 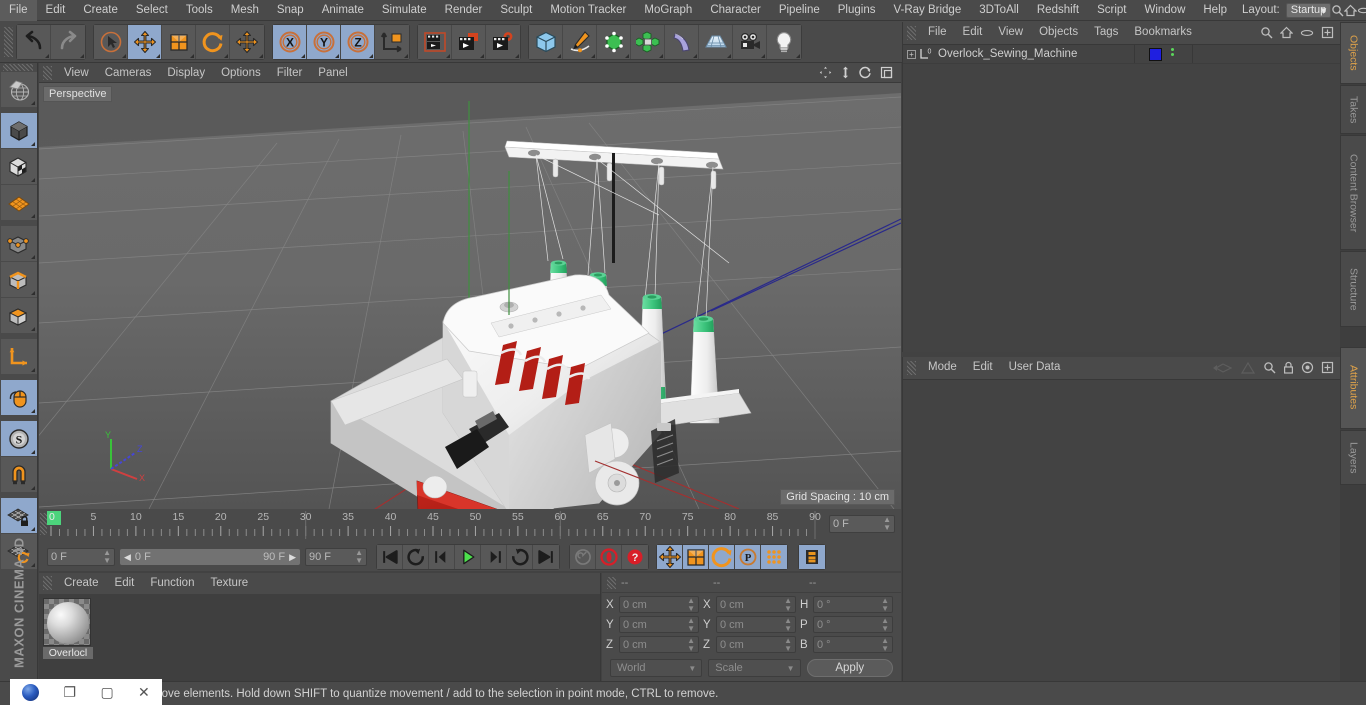 I want to click on home-icon, so click(x=1286, y=32).